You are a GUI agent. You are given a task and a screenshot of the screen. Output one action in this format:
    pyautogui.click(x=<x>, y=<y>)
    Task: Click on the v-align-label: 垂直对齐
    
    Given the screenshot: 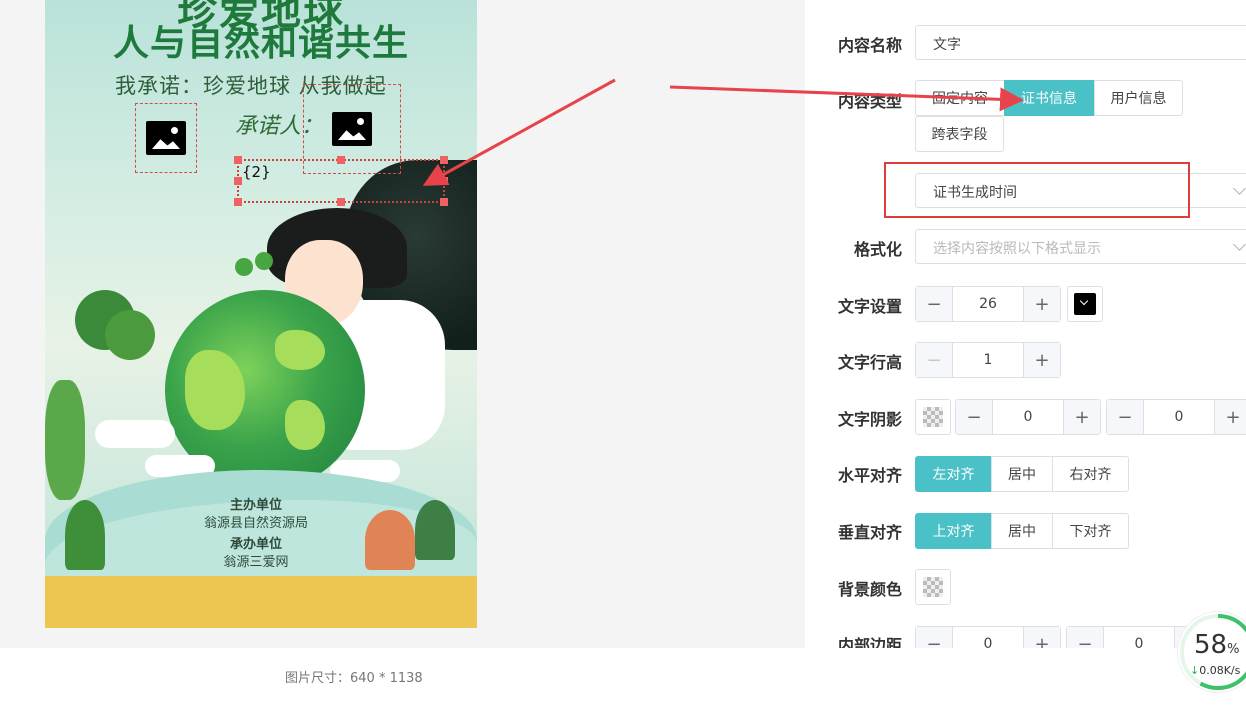 What is the action you would take?
    pyautogui.click(x=870, y=532)
    